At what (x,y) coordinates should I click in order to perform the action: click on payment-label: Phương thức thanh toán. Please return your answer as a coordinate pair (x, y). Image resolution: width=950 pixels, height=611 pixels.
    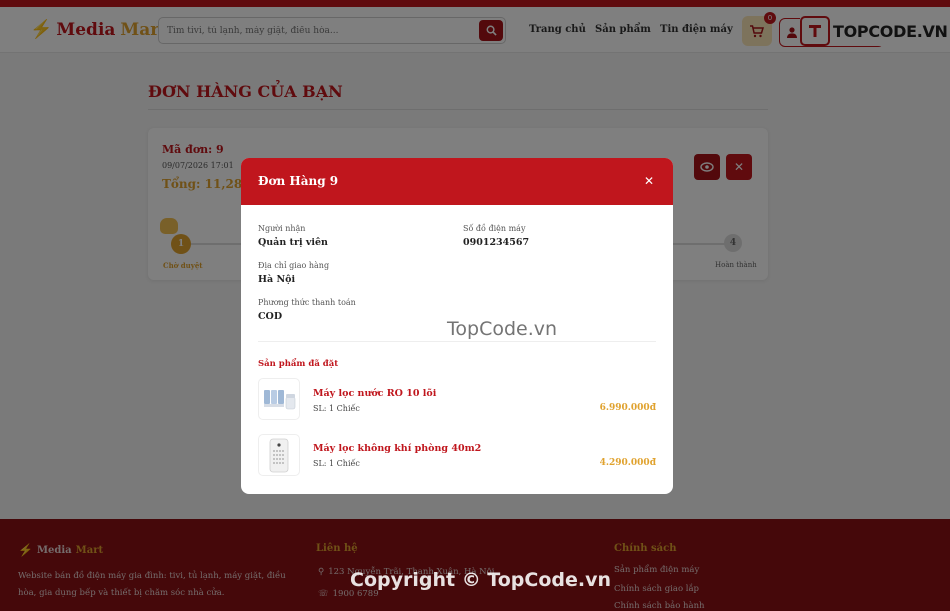
    Looking at the image, I should click on (307, 302).